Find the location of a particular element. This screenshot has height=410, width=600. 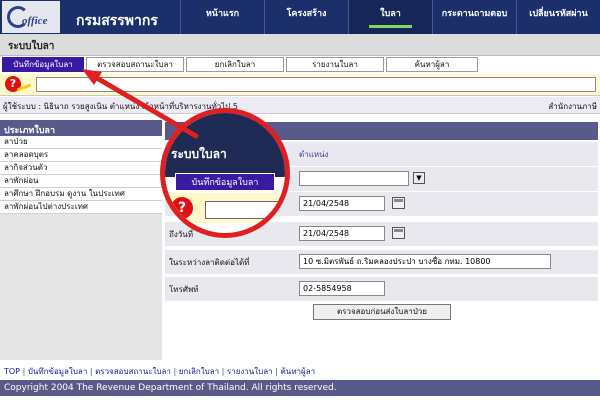

tab-check-status: ตรวจสอบสถานะใบลา is located at coordinates (135, 64).